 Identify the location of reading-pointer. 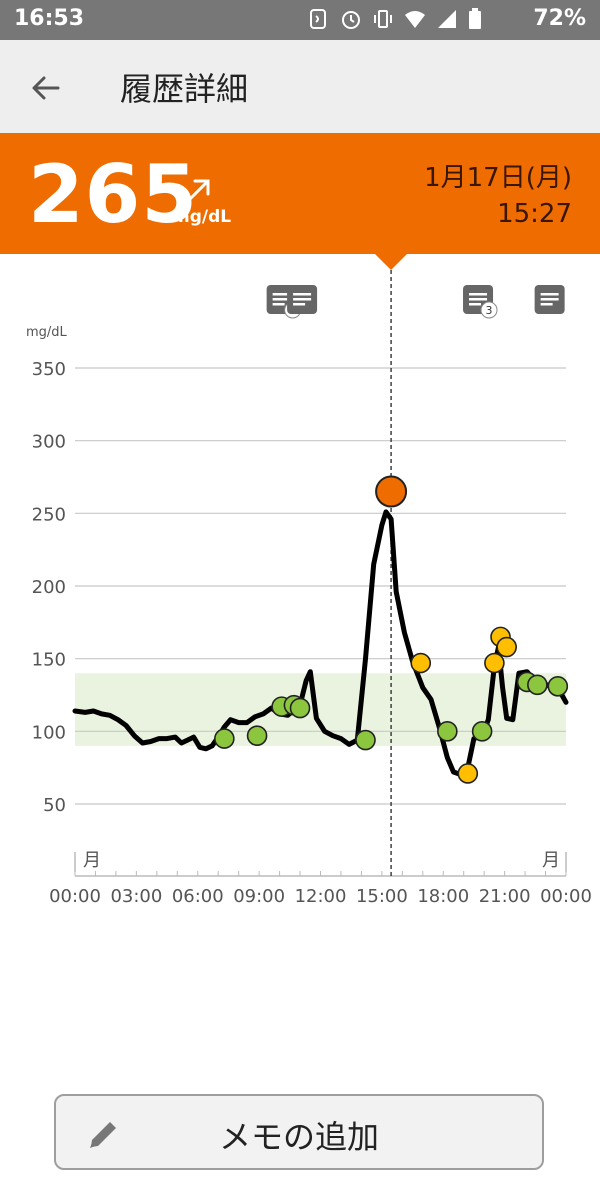
(391, 262).